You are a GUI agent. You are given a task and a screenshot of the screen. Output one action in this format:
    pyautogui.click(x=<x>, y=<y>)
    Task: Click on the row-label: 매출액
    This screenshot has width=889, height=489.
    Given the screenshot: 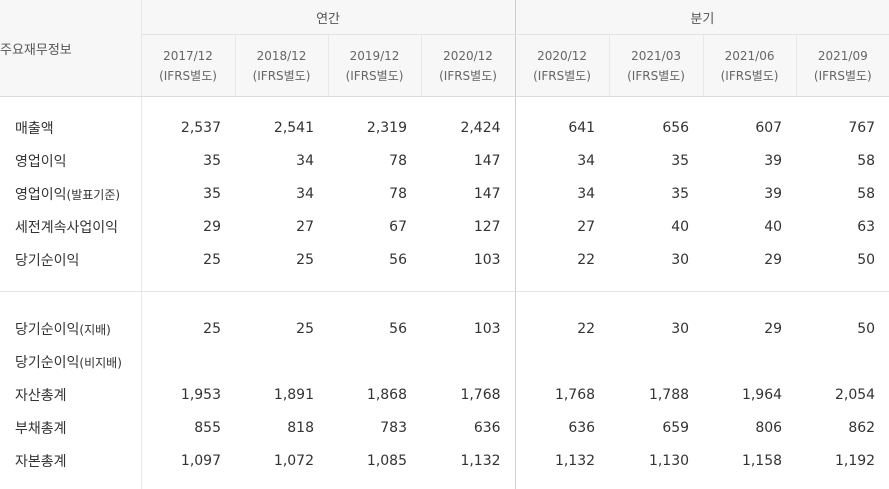 What is the action you would take?
    pyautogui.click(x=70, y=127)
    